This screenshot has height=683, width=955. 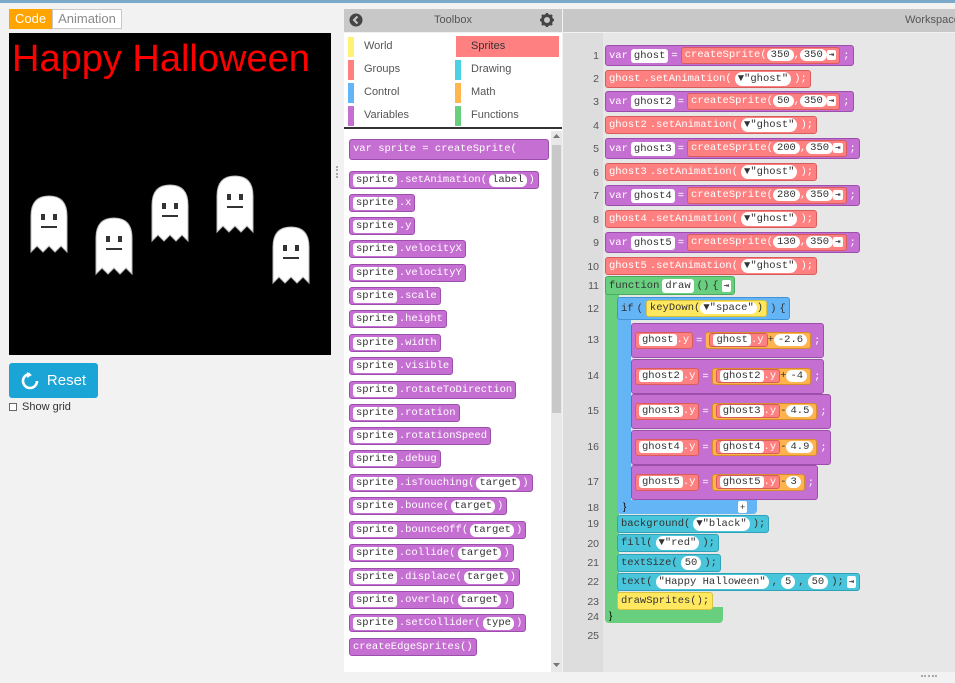 What do you see at coordinates (431, 600) in the screenshot?
I see `block-sprite-overlap-target: sprite .overlap(target)` at bounding box center [431, 600].